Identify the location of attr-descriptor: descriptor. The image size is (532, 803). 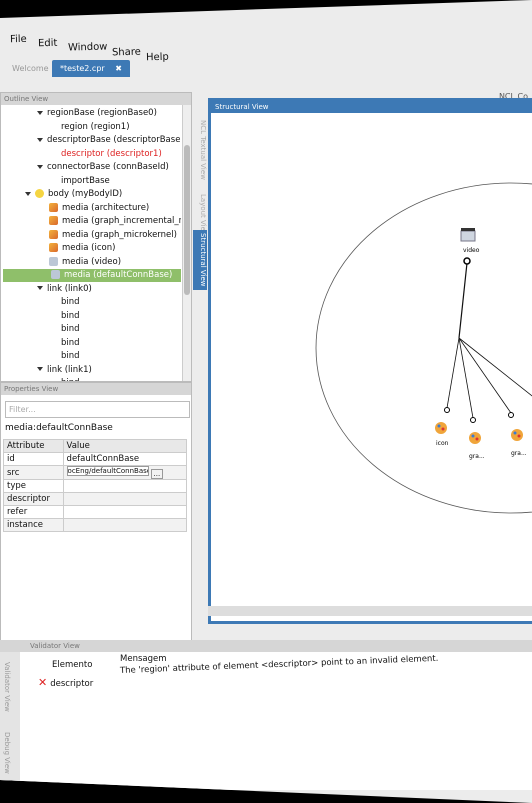
(33, 499).